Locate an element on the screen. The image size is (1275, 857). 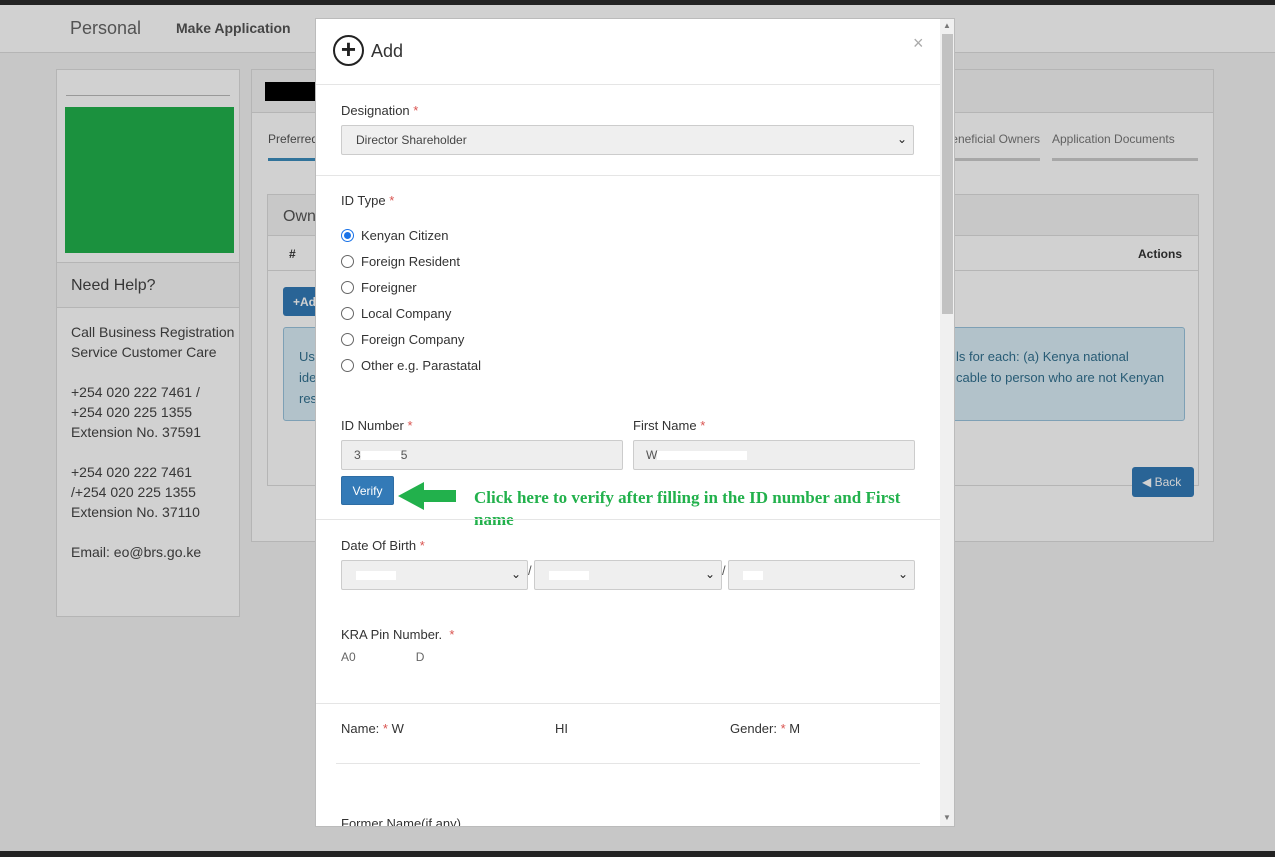
gender-field: Gender: * M is located at coordinates (765, 728).